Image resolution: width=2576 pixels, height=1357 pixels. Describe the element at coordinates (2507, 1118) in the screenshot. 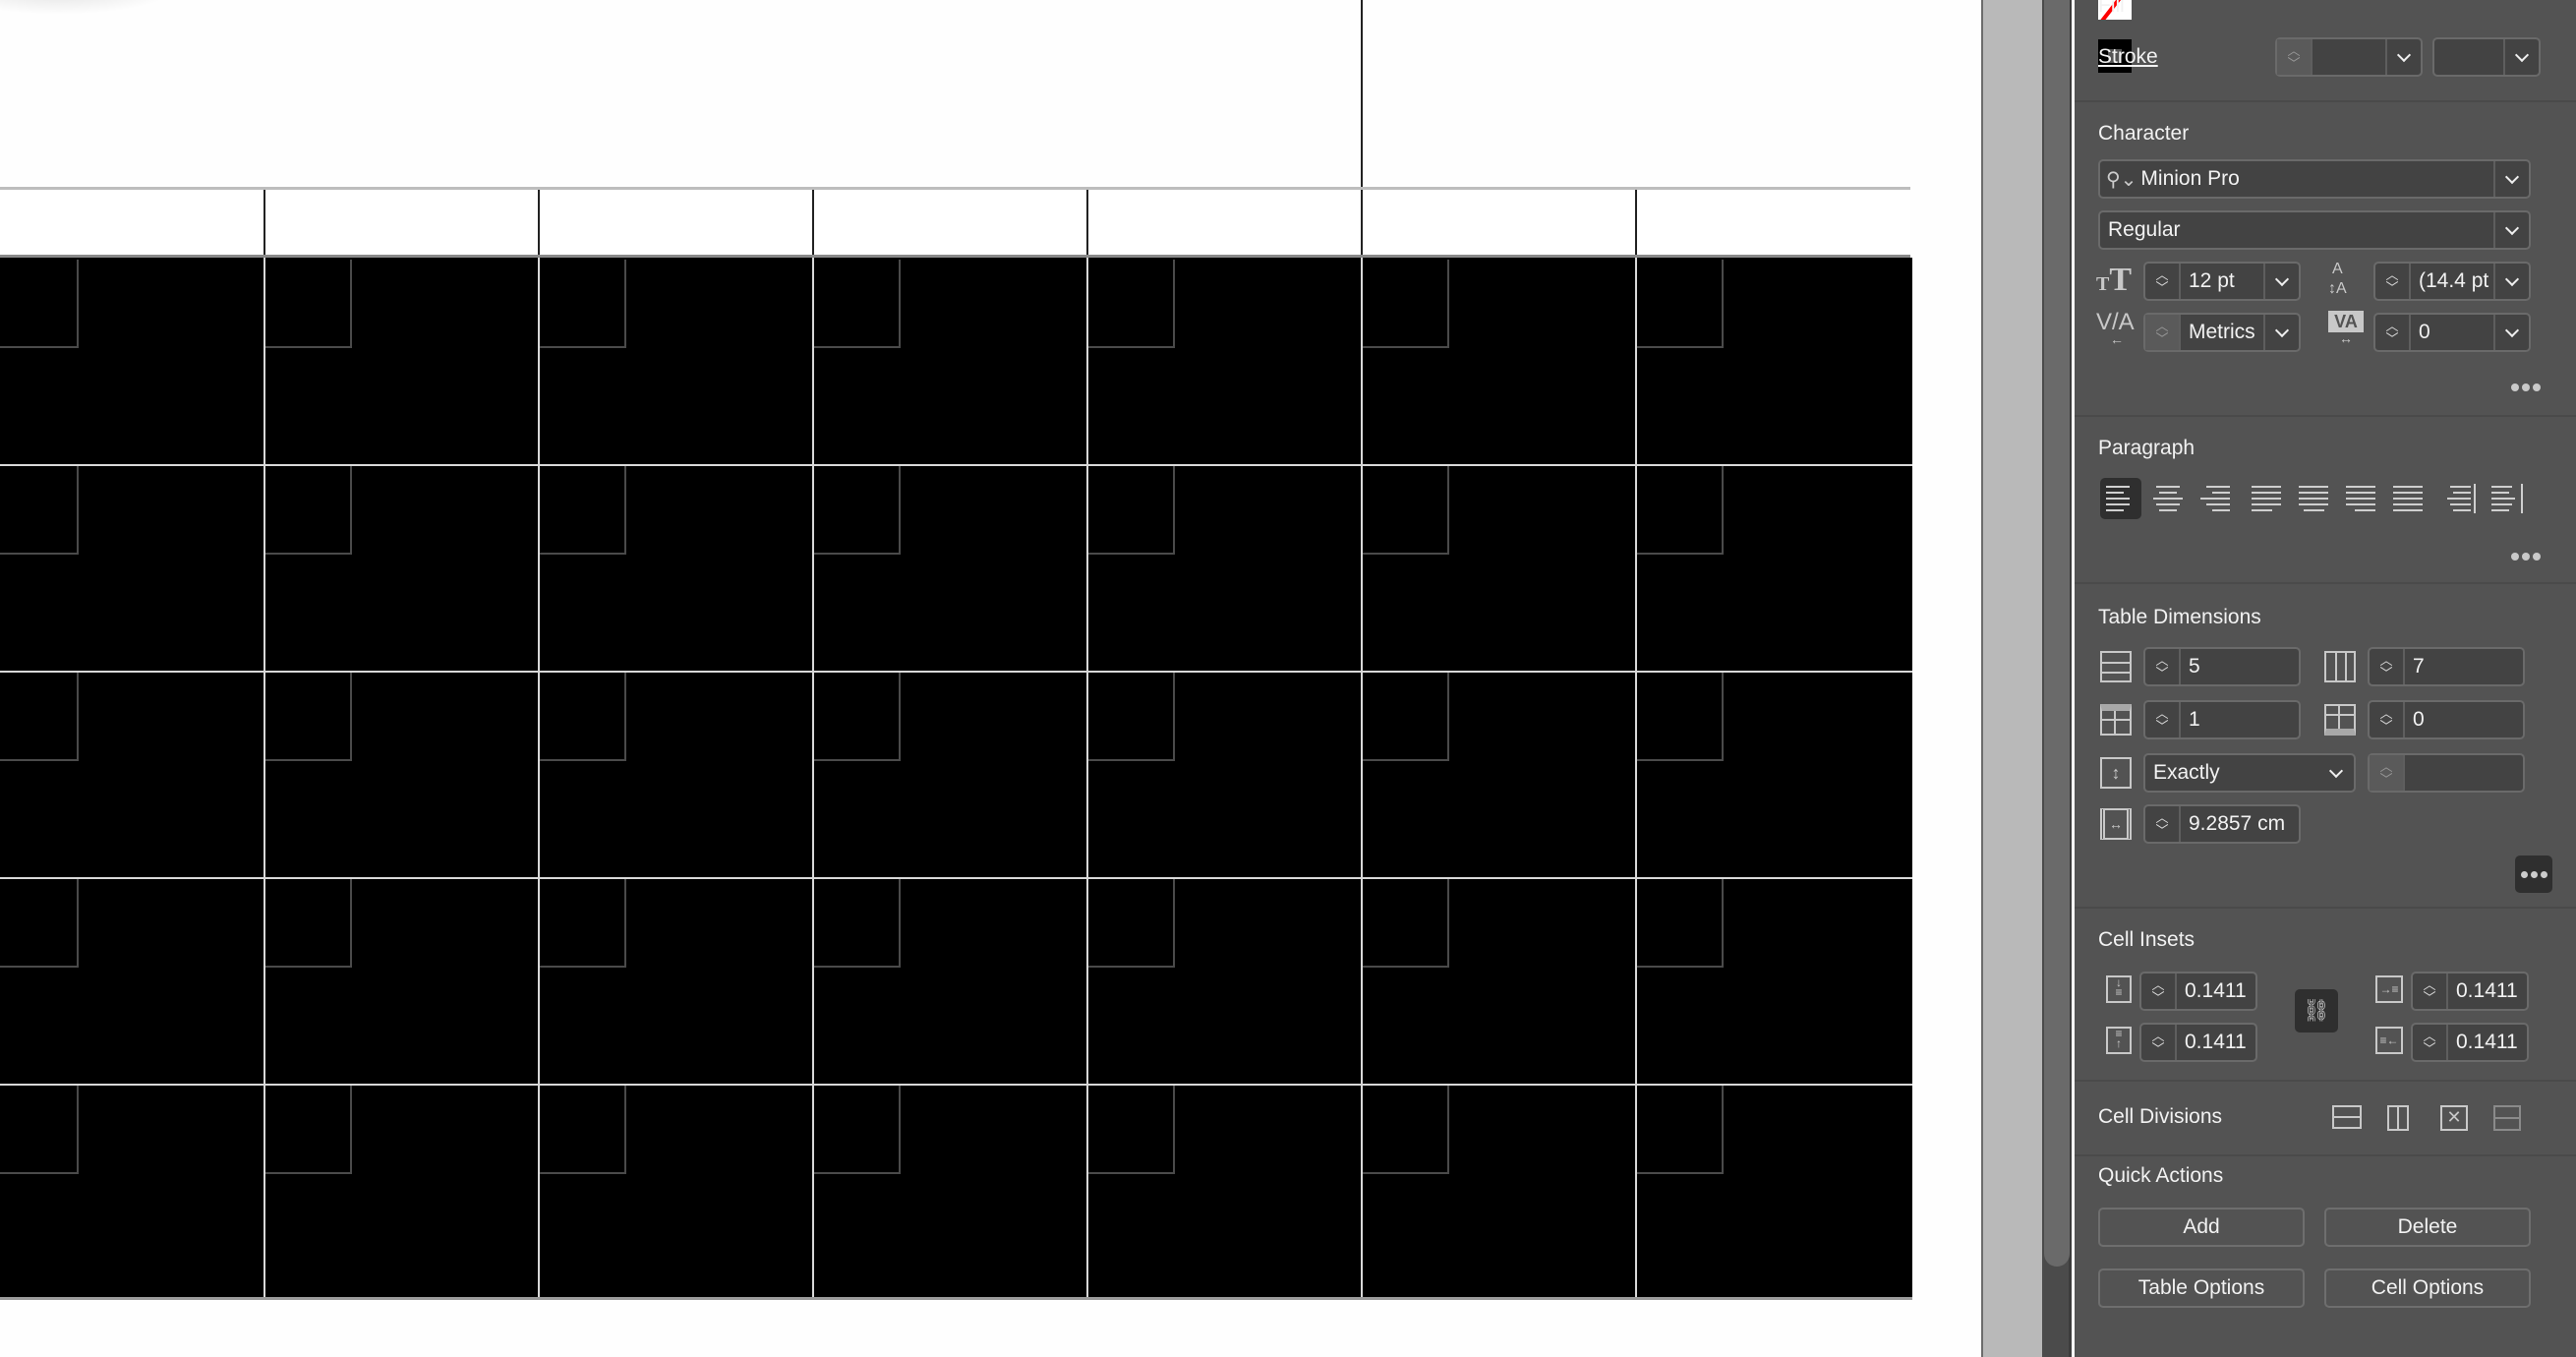

I see `unmerge-cells-icon` at that location.